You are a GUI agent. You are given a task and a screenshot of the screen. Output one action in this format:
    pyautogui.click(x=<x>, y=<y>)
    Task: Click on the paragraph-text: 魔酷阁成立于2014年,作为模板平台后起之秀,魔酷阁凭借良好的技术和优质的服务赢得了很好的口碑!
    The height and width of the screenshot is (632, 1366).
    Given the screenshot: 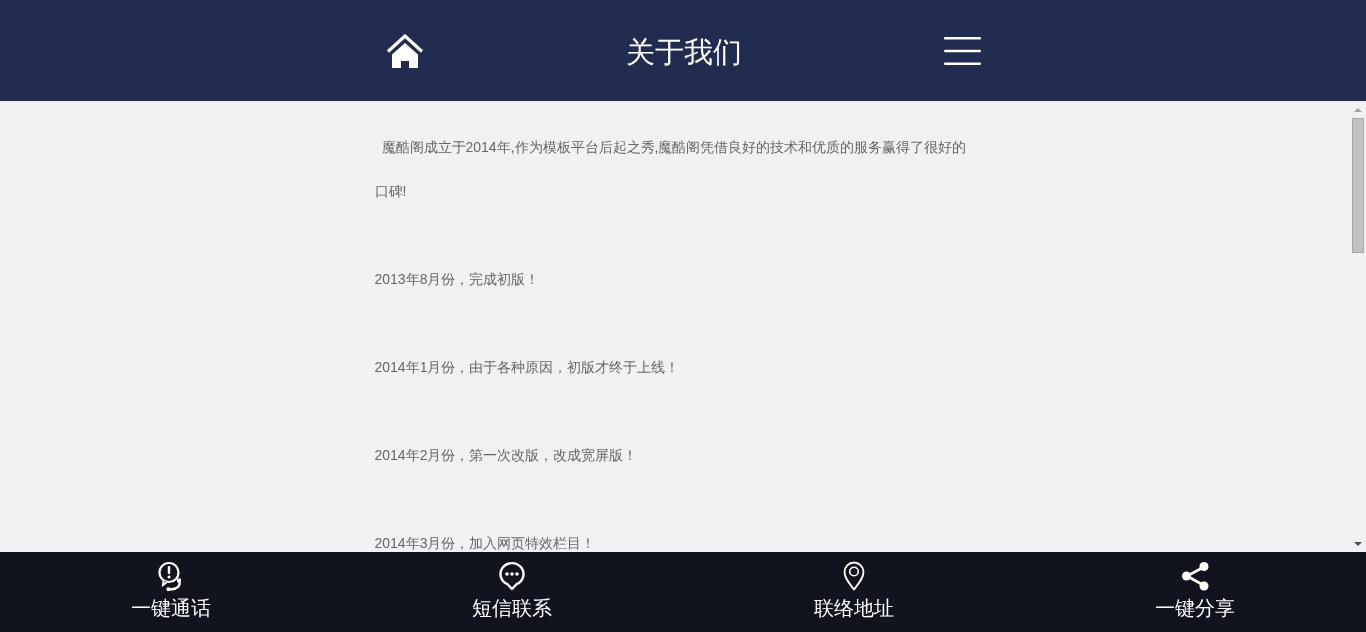 What is the action you would take?
    pyautogui.click(x=671, y=169)
    